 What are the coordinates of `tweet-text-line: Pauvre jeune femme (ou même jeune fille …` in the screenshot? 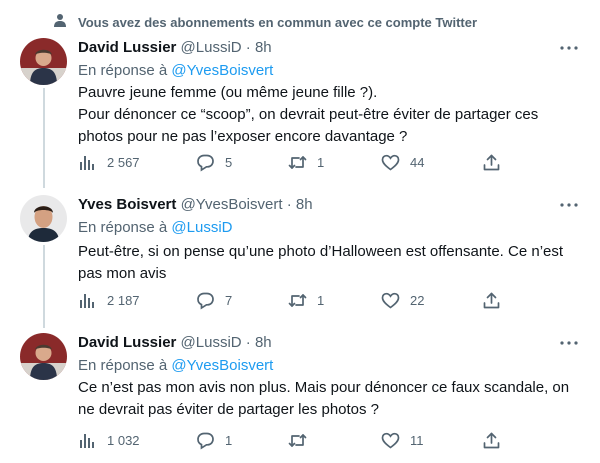 It's located at (228, 92).